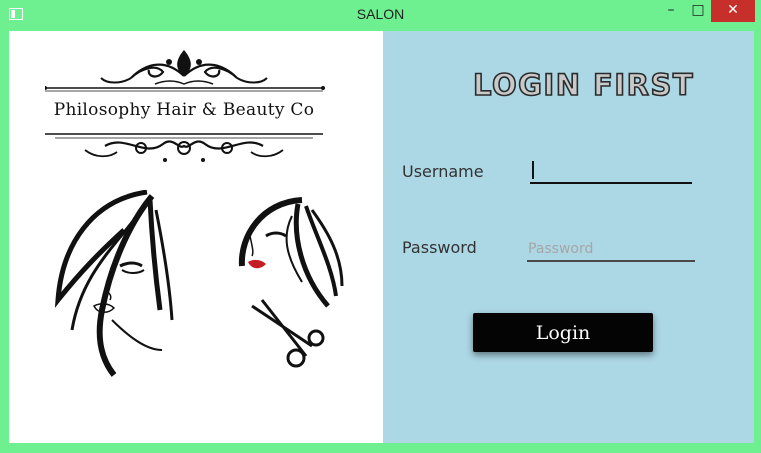 The height and width of the screenshot is (453, 761). Describe the element at coordinates (291, 282) in the screenshot. I see `woman-scissors-illustration-icon` at that location.